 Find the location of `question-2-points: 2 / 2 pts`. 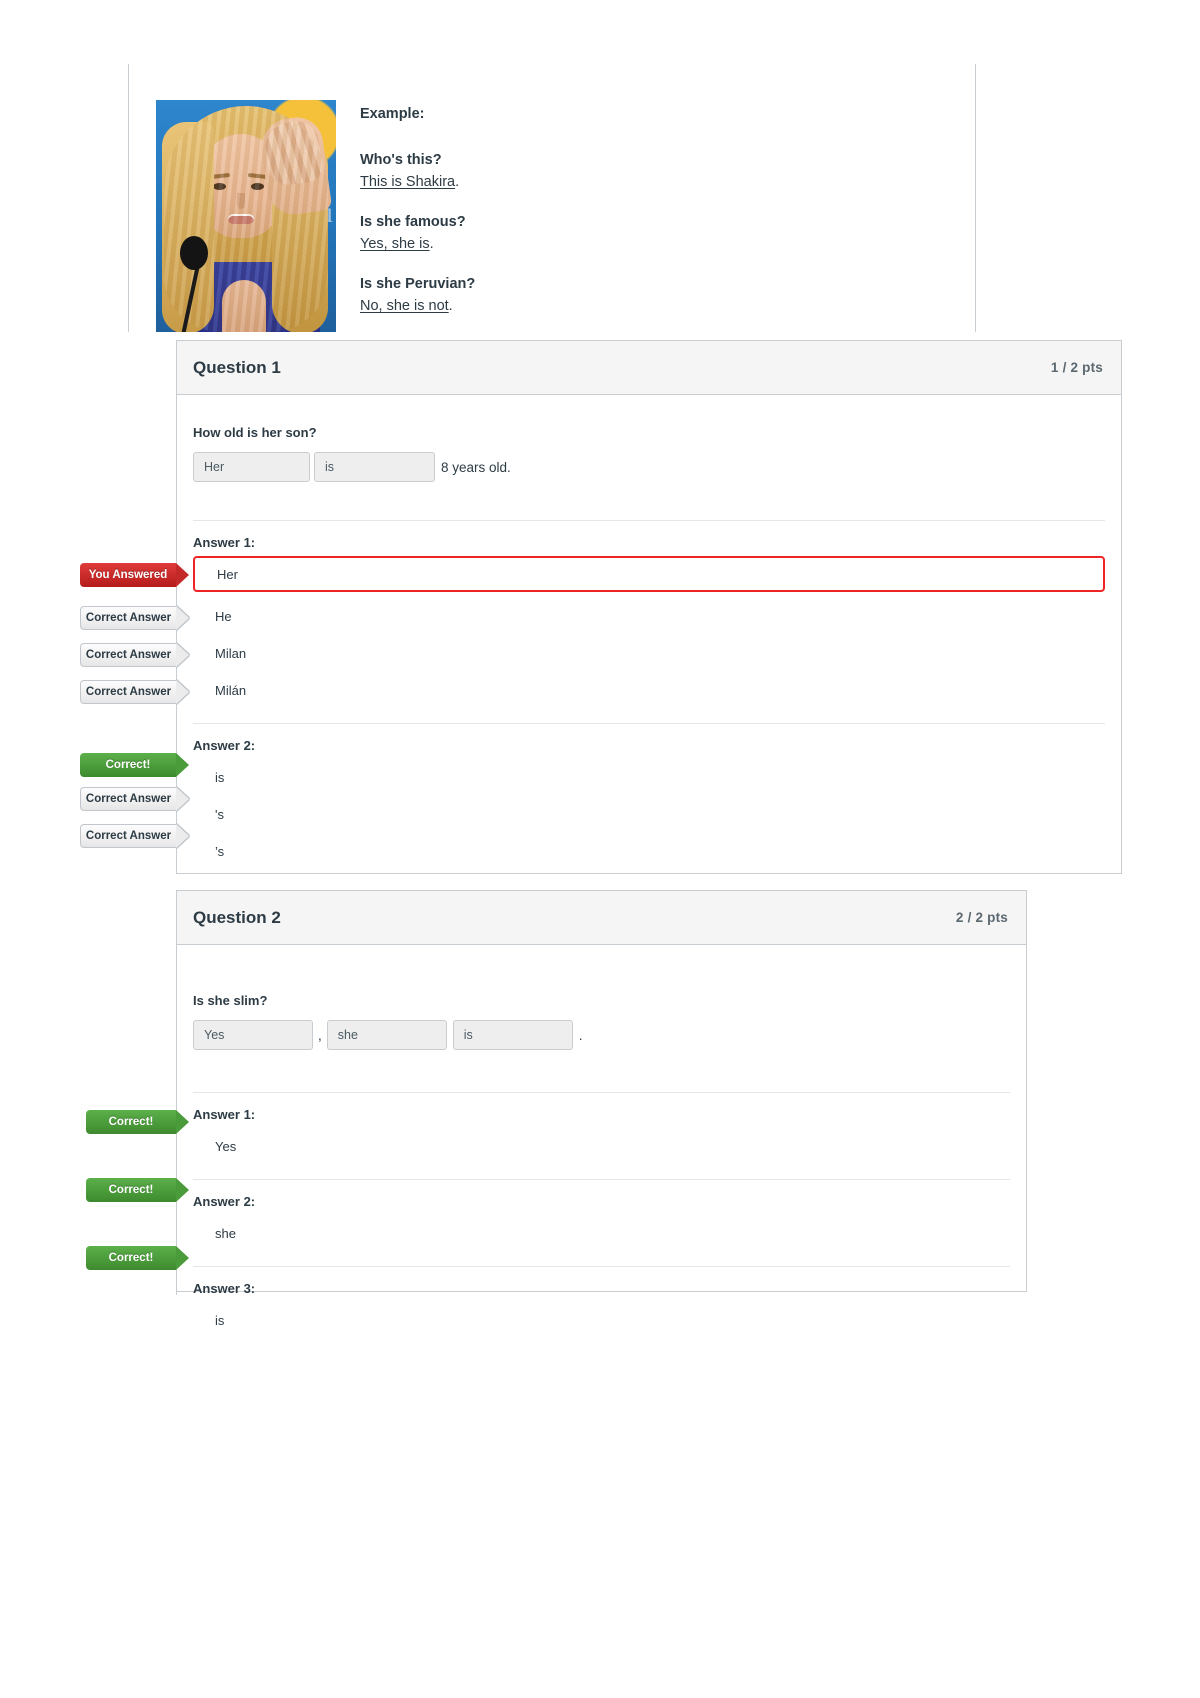

question-2-points: 2 / 2 pts is located at coordinates (981, 917).